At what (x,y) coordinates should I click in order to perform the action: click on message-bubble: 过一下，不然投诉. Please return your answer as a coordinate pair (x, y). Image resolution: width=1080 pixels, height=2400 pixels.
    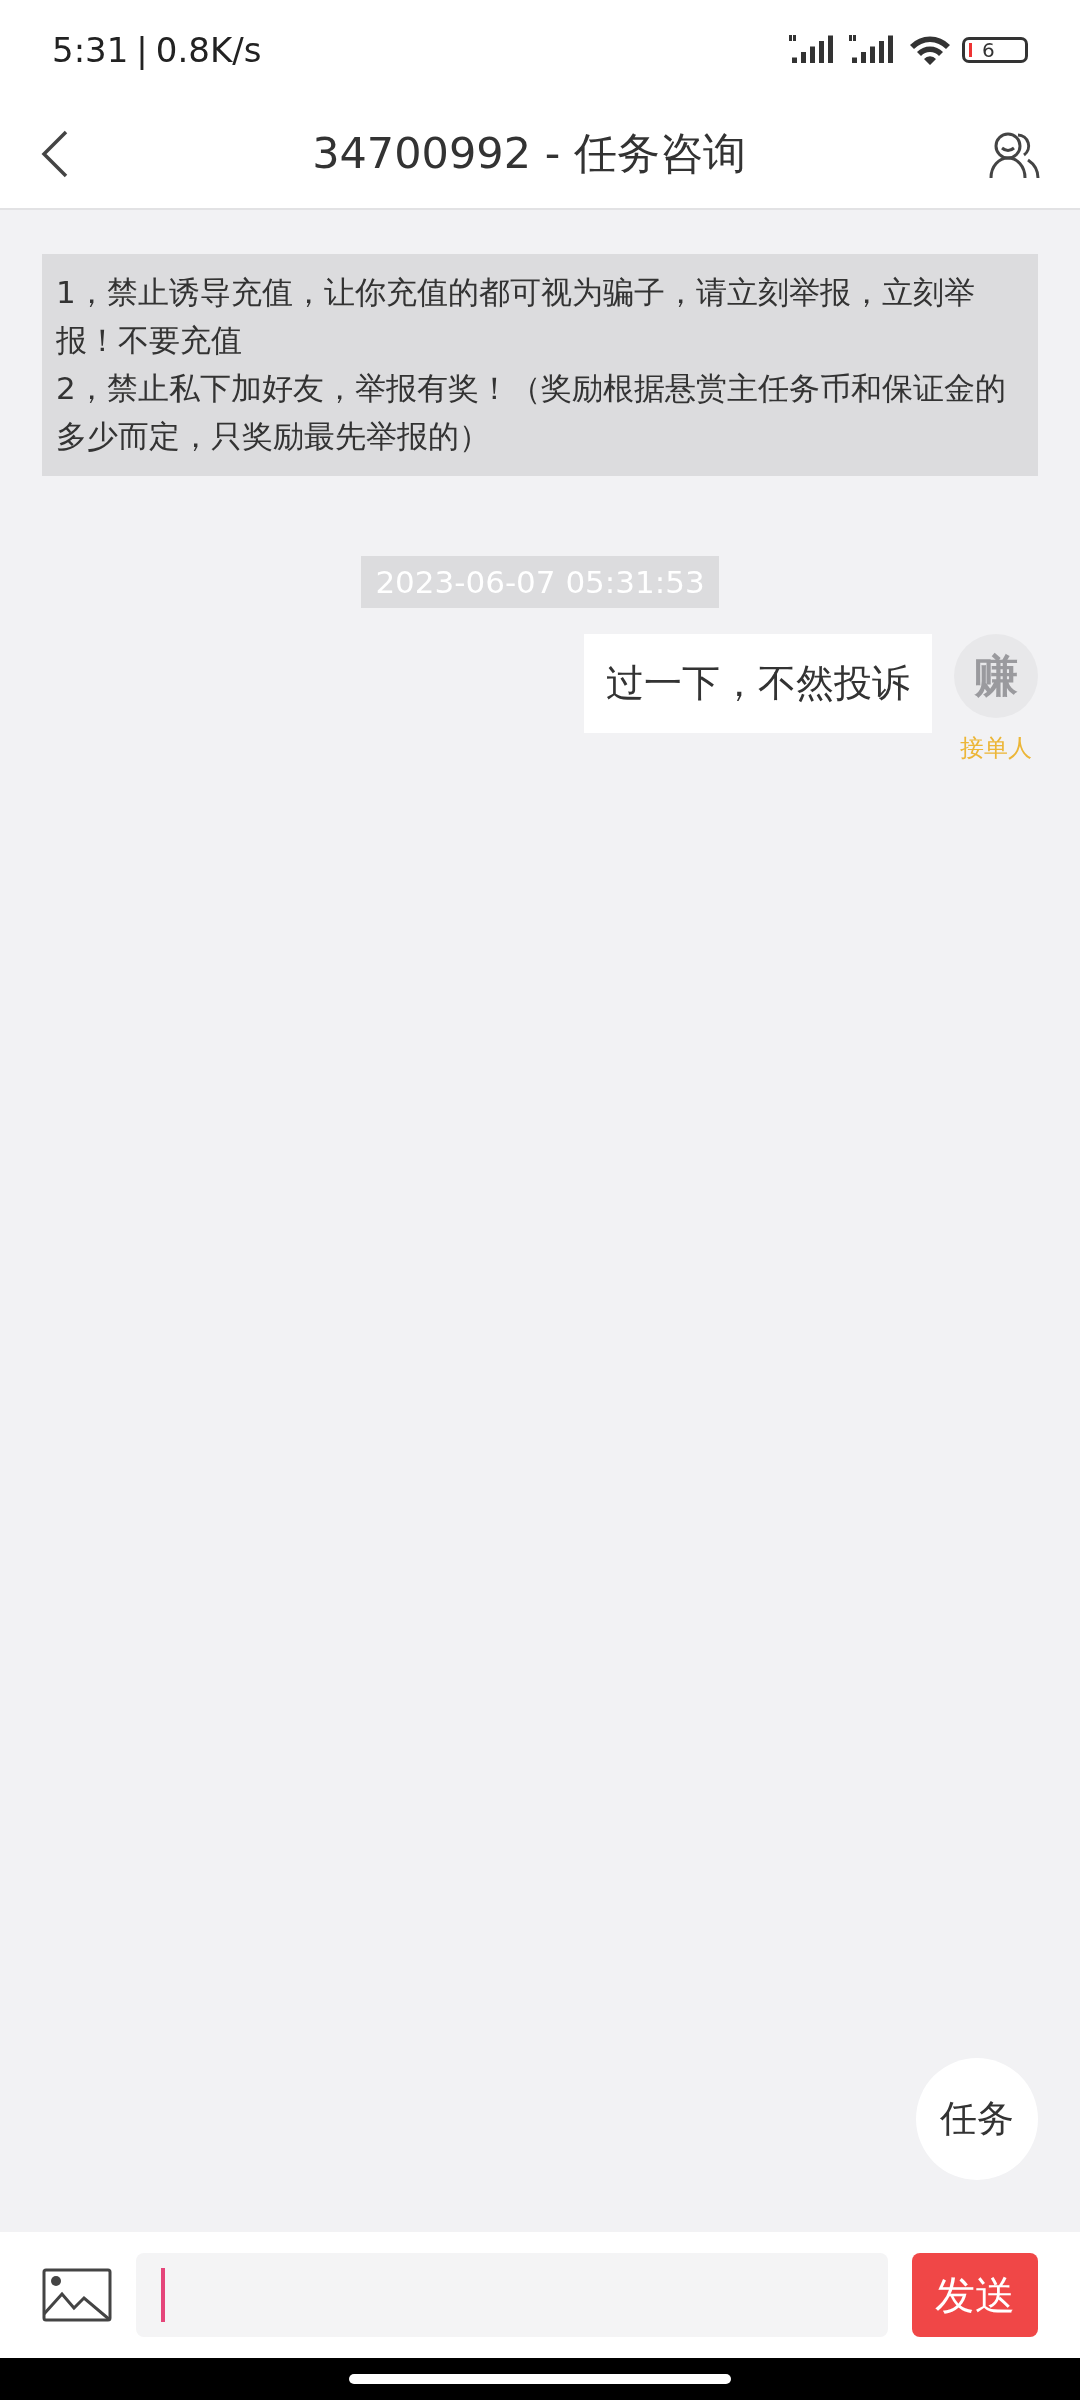
    Looking at the image, I should click on (758, 683).